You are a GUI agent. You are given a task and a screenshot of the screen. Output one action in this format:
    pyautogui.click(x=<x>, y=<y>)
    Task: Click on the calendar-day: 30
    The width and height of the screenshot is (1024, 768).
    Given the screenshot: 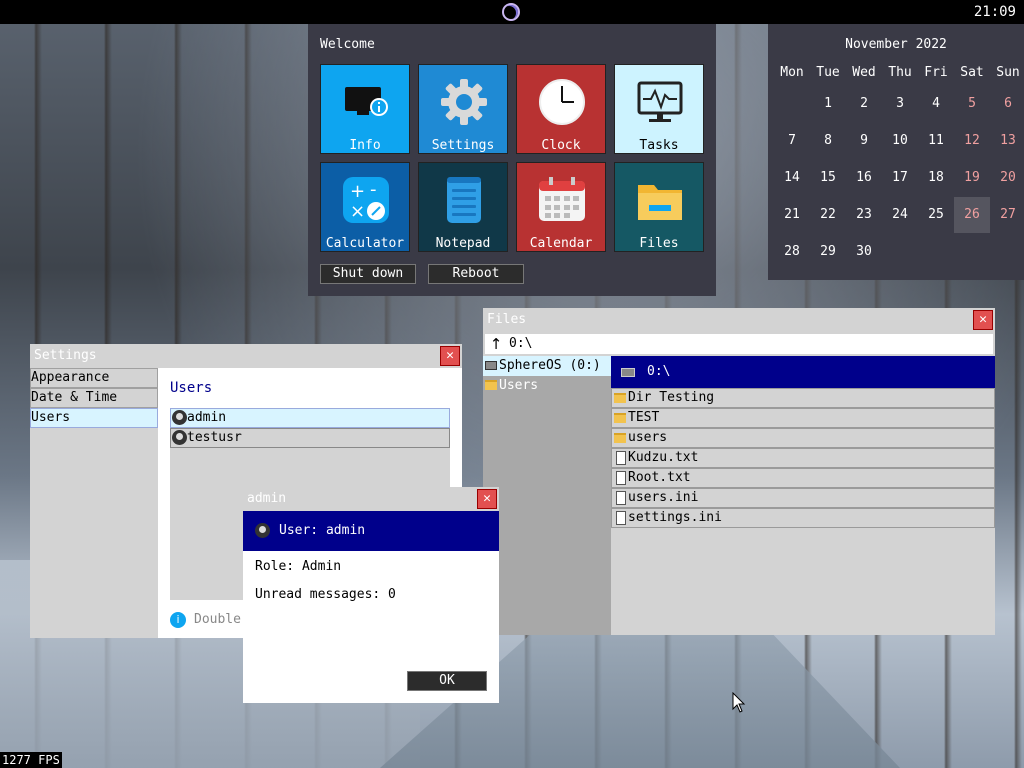 What is the action you would take?
    pyautogui.click(x=864, y=252)
    